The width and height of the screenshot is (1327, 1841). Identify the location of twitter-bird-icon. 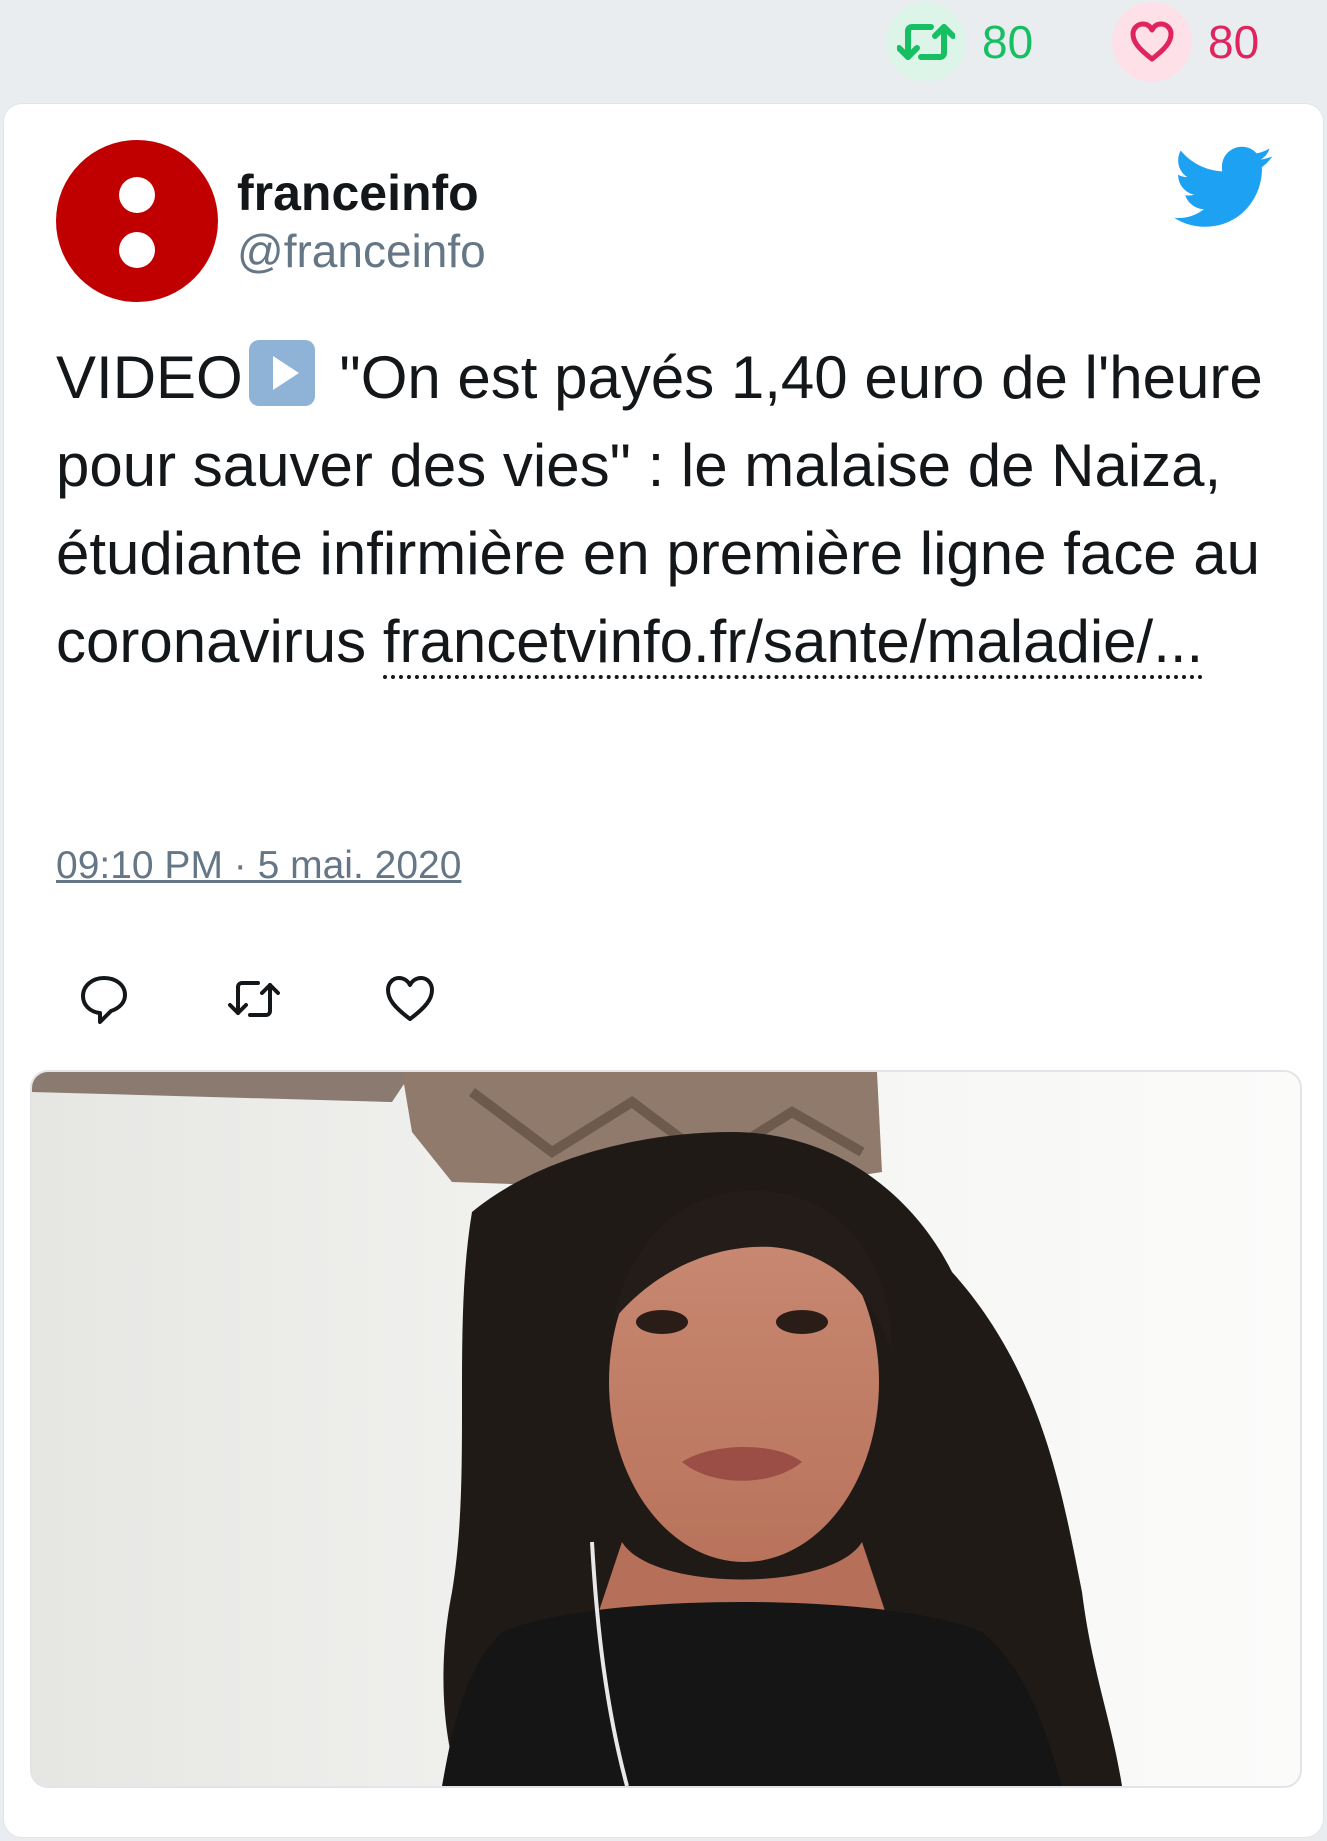
(1224, 188).